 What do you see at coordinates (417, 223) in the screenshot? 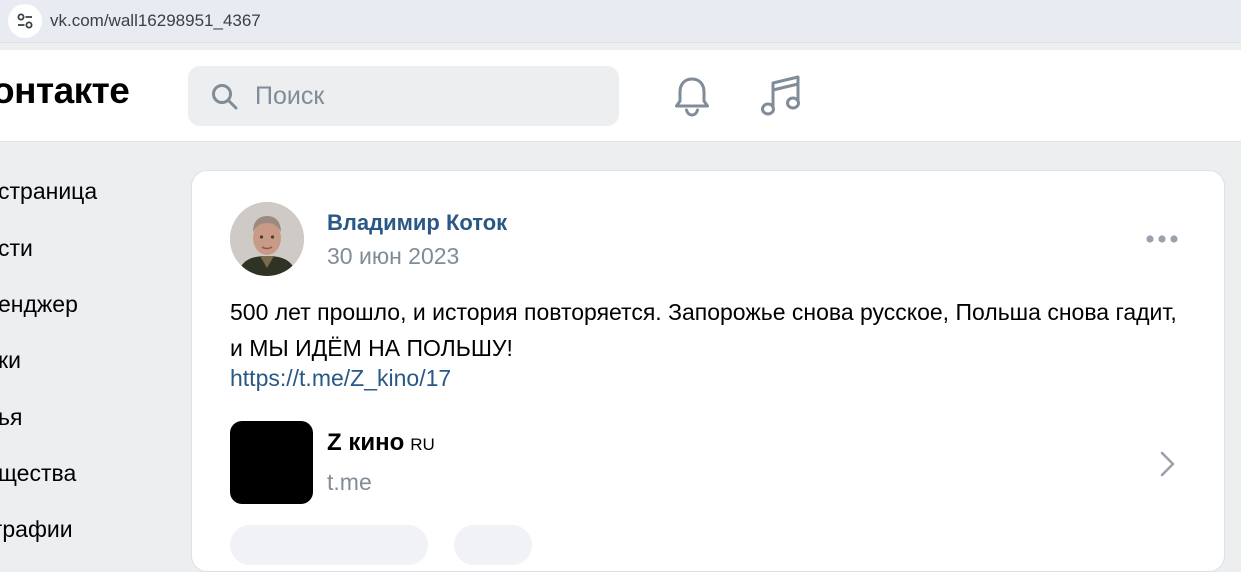
I see `post-author: Владимир Коток` at bounding box center [417, 223].